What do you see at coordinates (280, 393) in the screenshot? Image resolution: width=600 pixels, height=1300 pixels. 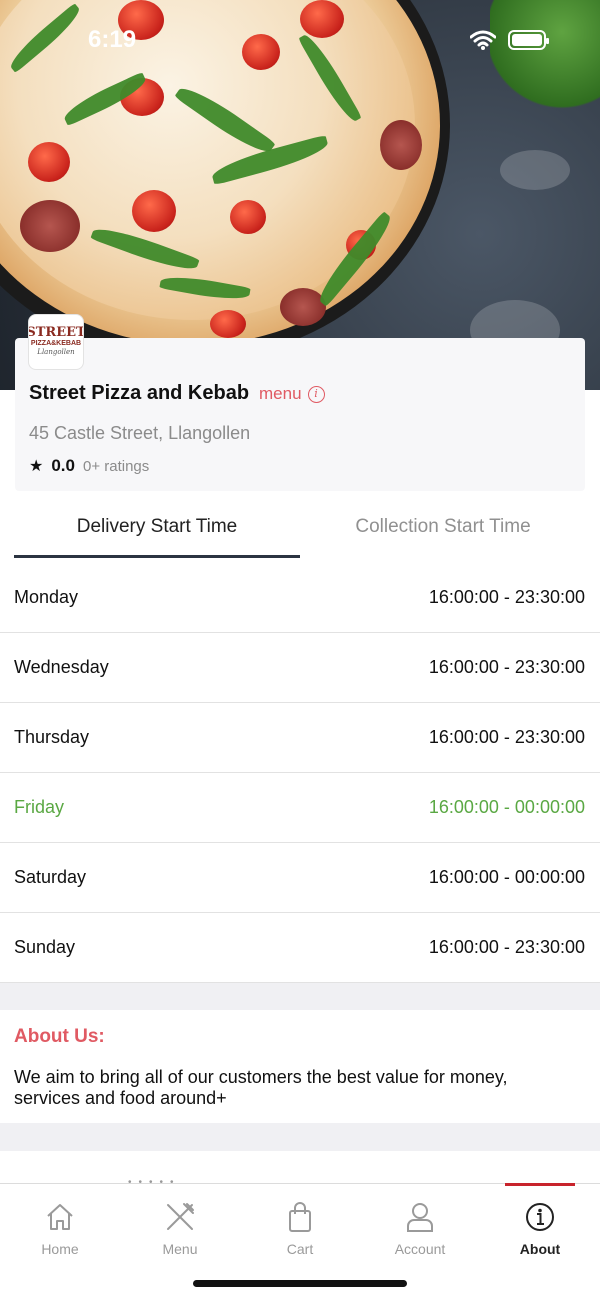 I see `menu-link-label: menu` at bounding box center [280, 393].